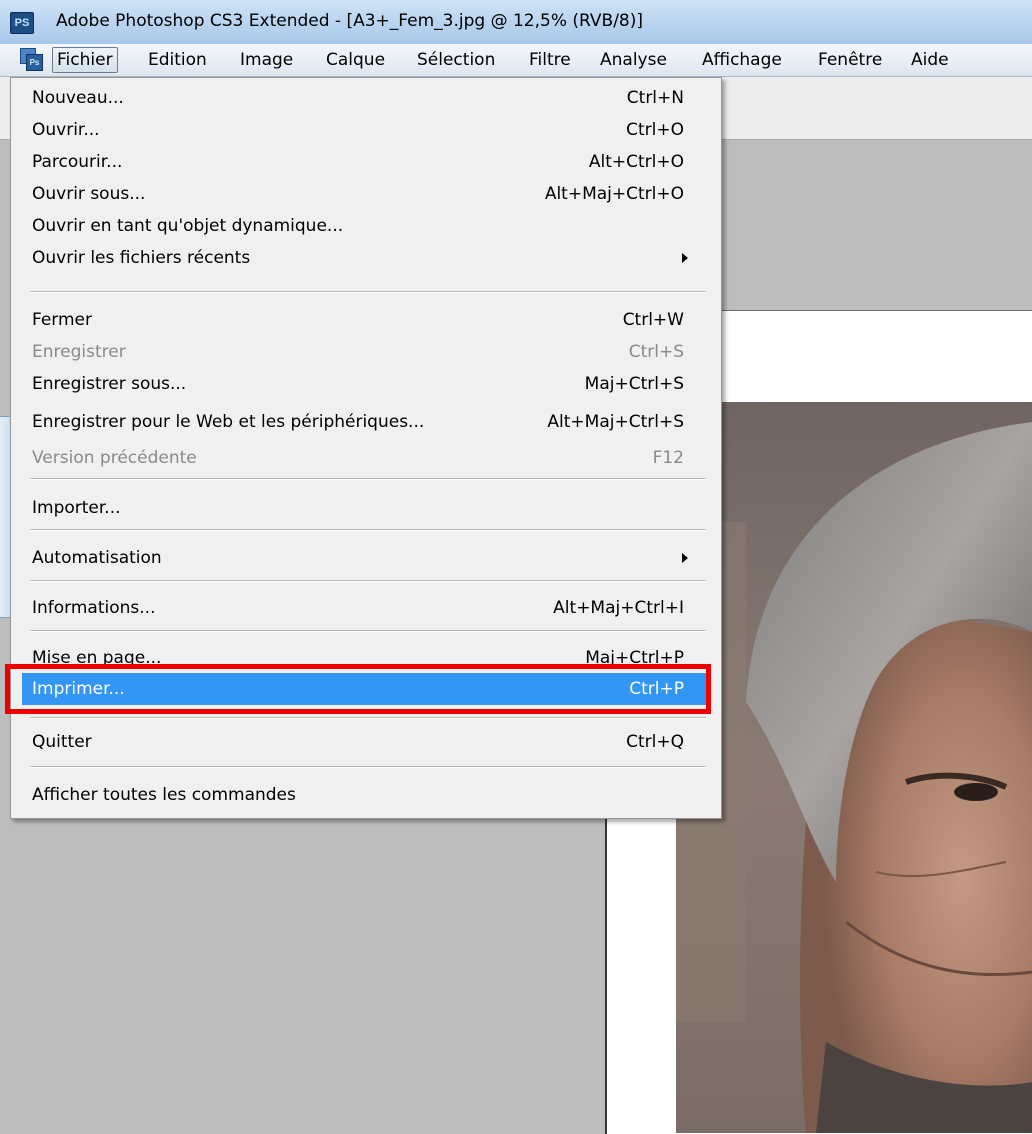 The width and height of the screenshot is (1032, 1134). What do you see at coordinates (850, 60) in the screenshot?
I see `menu-fenetre: Fenêtre` at bounding box center [850, 60].